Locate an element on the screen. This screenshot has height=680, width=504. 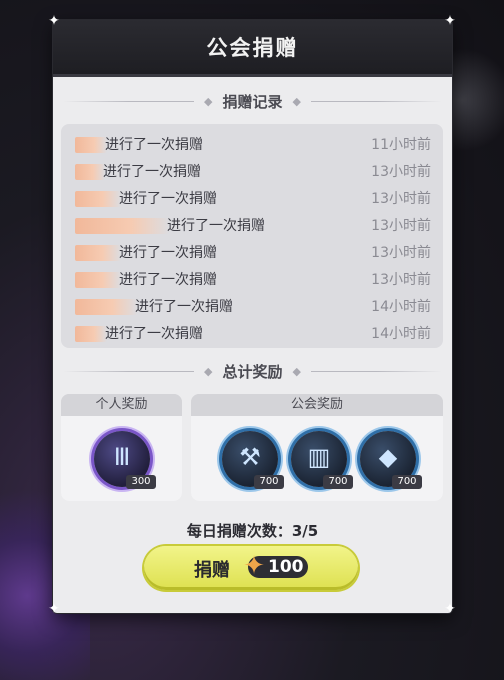
daily-donation-count: 每日捐赠次数：3/5 is located at coordinates (252, 531).